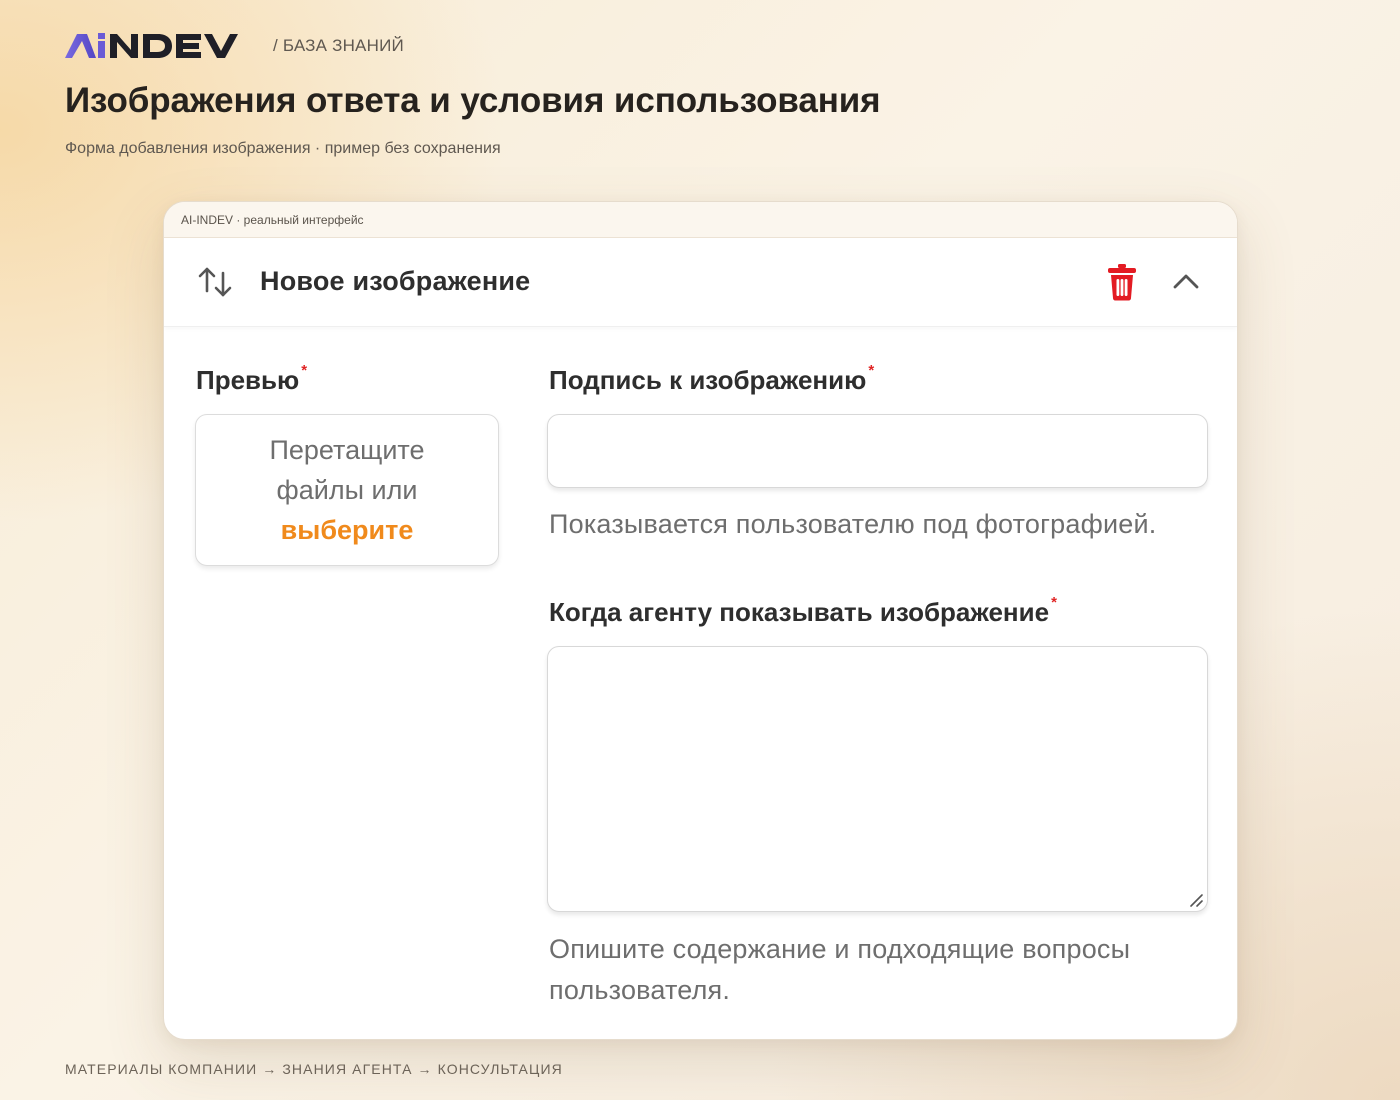  Describe the element at coordinates (215, 282) in the screenshot. I see `sort-arrows-icon` at that location.